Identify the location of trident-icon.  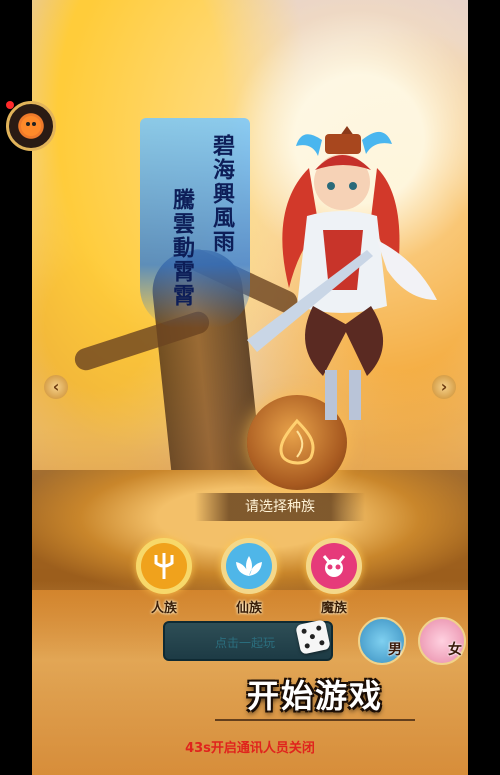
(164, 566).